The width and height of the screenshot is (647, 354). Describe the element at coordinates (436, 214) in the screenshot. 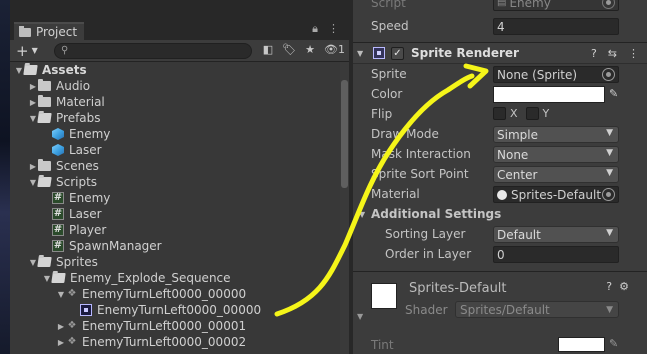

I see `additional-settings-label: Additional Settings` at that location.